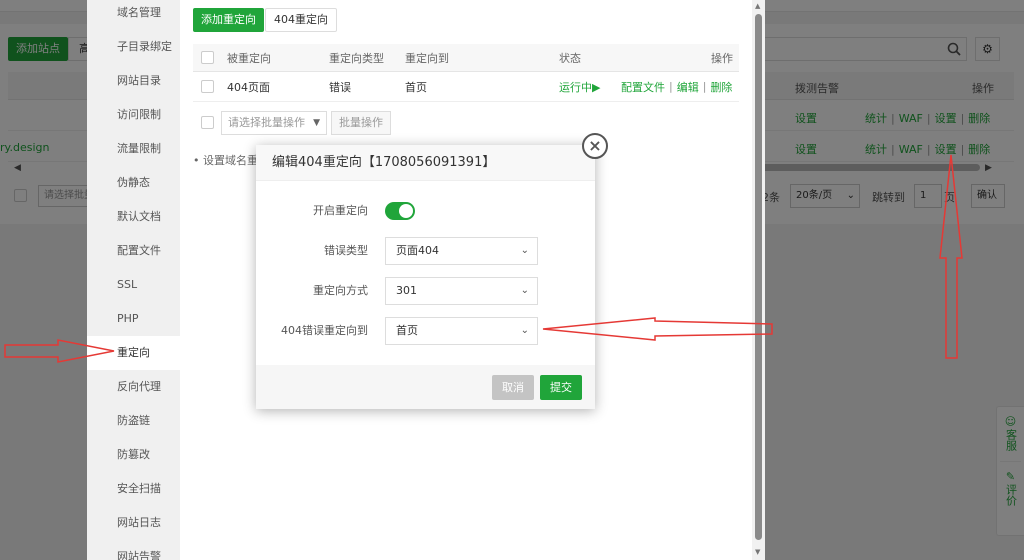 The width and height of the screenshot is (1024, 560). What do you see at coordinates (207, 122) in the screenshot?
I see `batch-checkbox` at bounding box center [207, 122].